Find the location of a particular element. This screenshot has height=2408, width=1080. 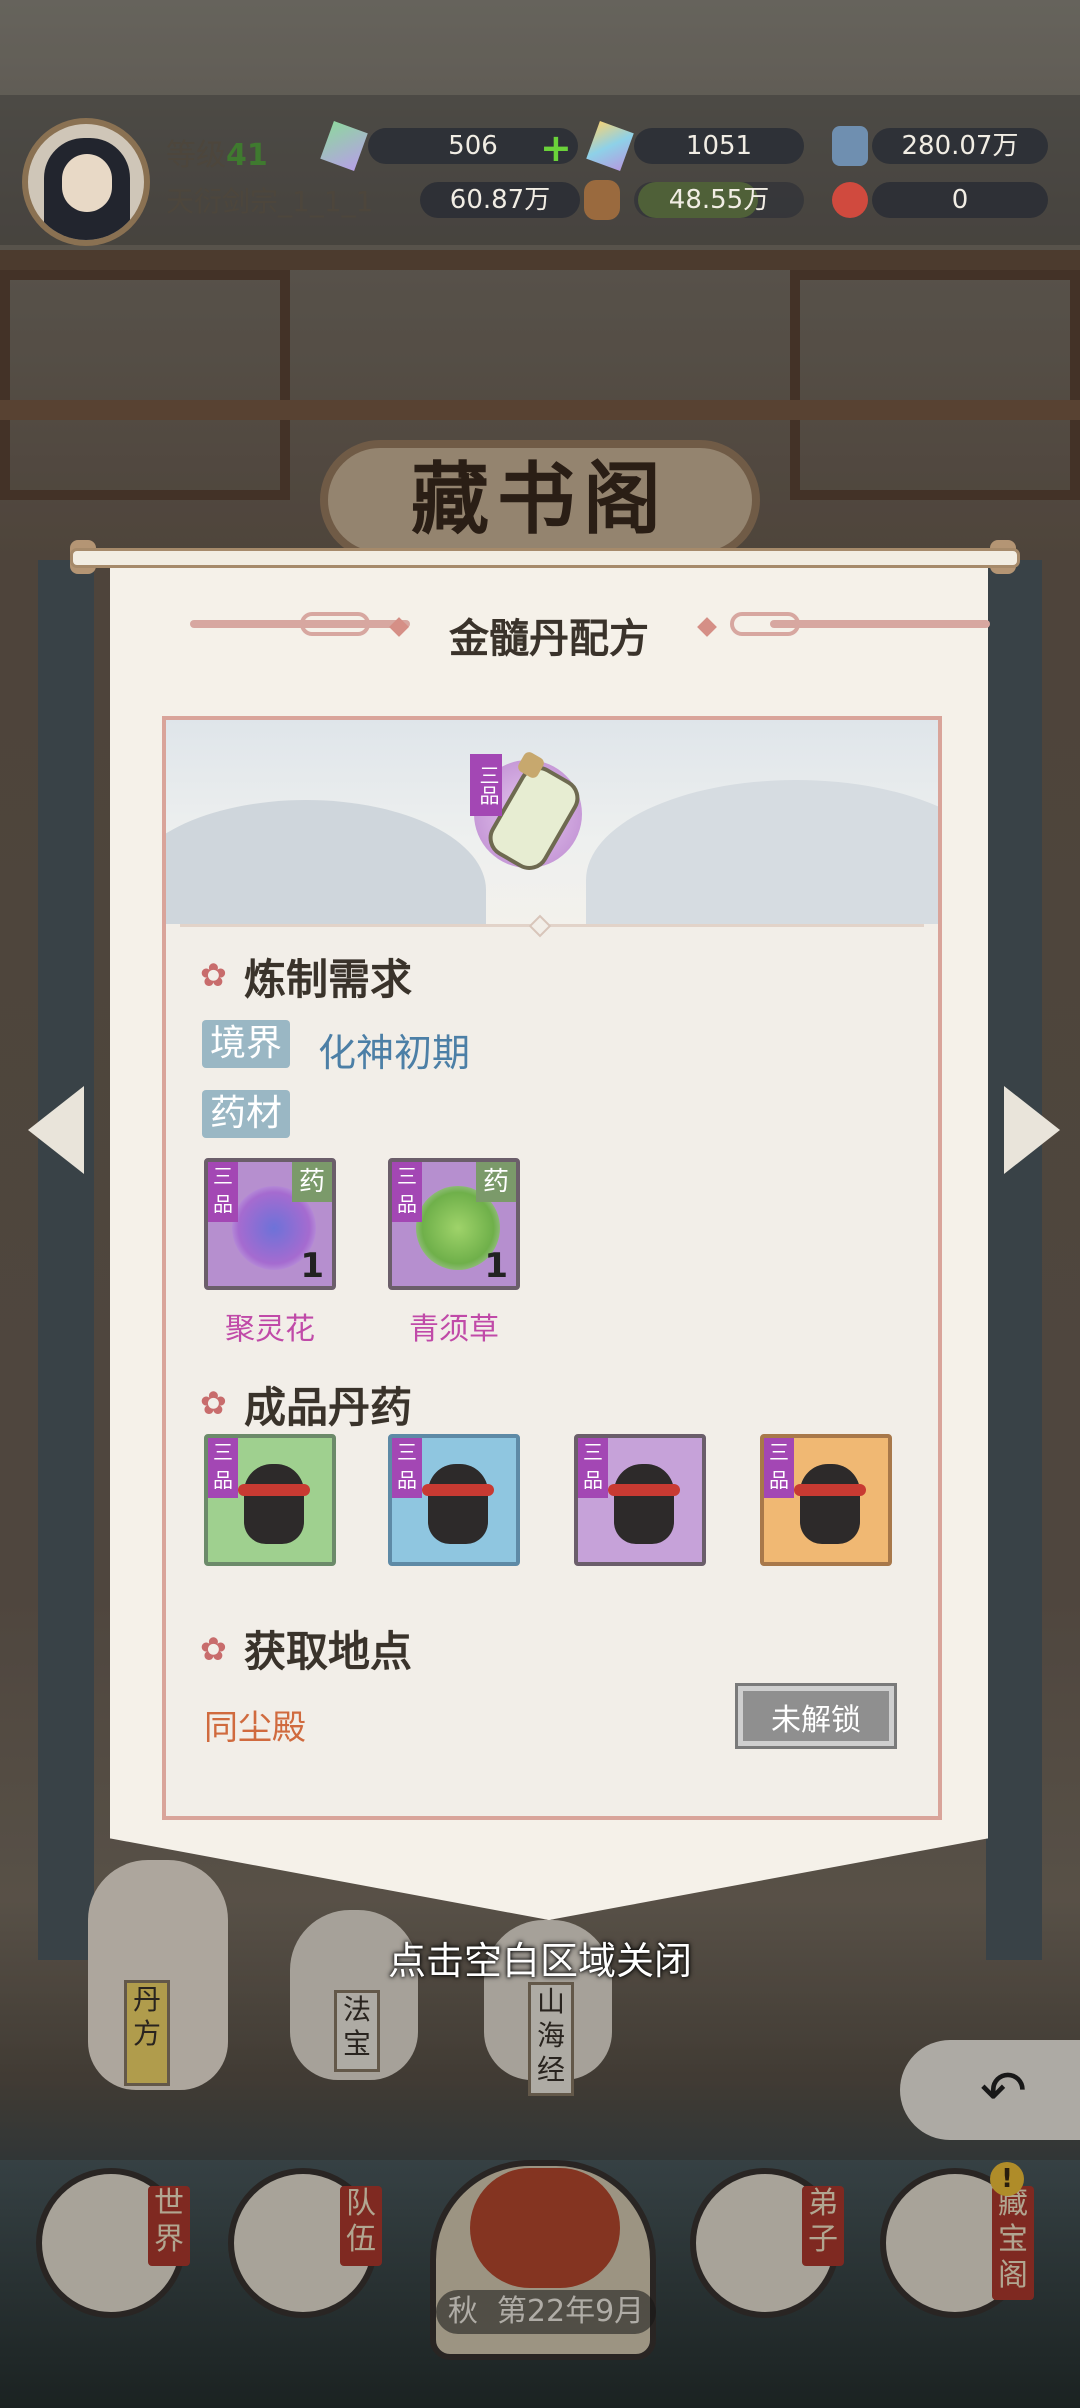

flower-icon is located at coordinates (850, 200).